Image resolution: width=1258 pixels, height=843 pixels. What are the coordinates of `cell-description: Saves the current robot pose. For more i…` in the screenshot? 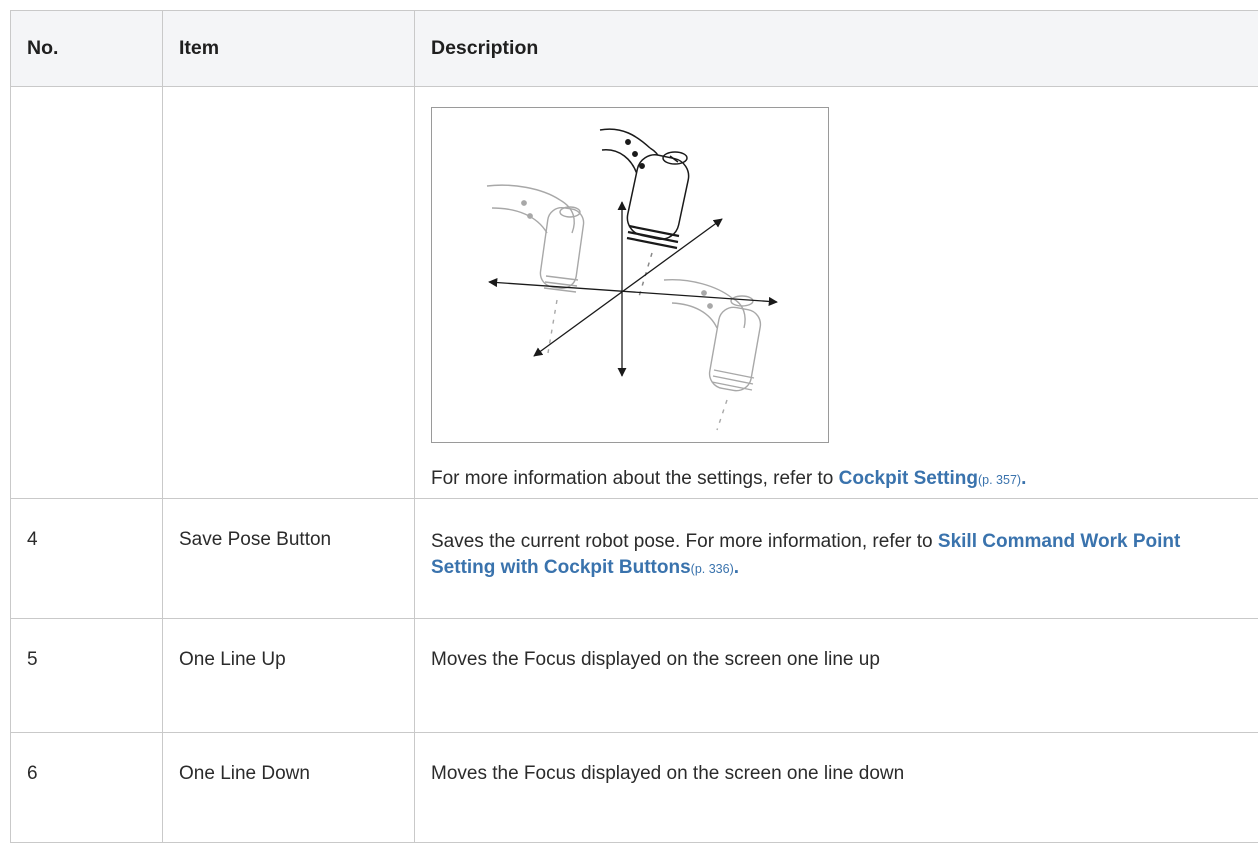 It's located at (836, 559).